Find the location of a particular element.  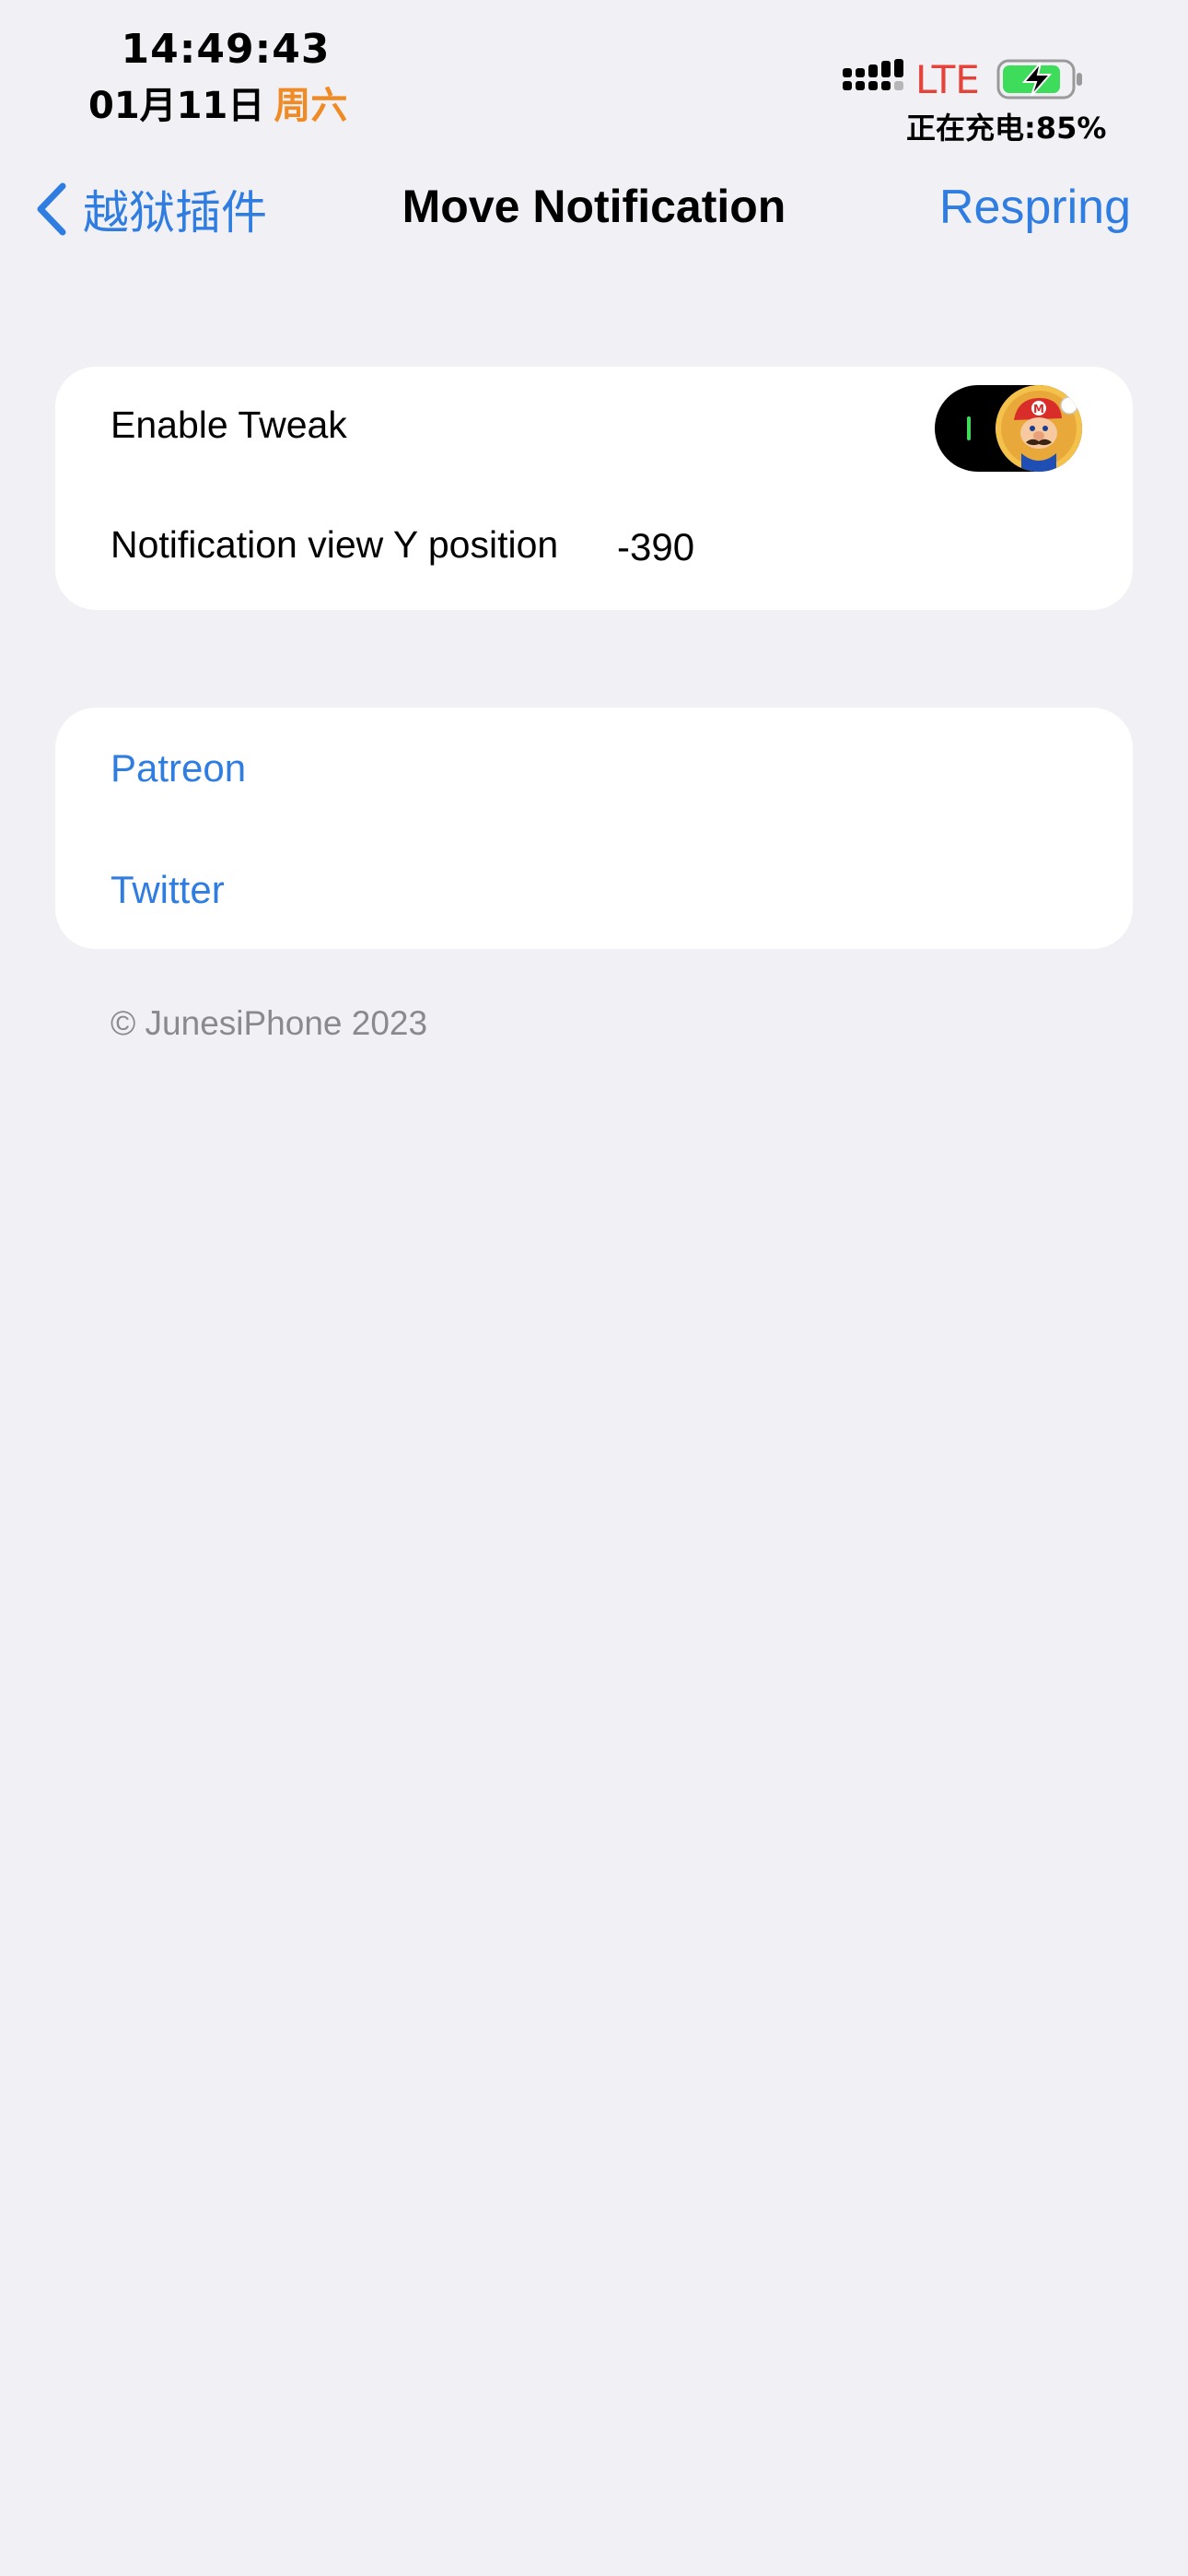

toggle-on-indicator is located at coordinates (969, 428).